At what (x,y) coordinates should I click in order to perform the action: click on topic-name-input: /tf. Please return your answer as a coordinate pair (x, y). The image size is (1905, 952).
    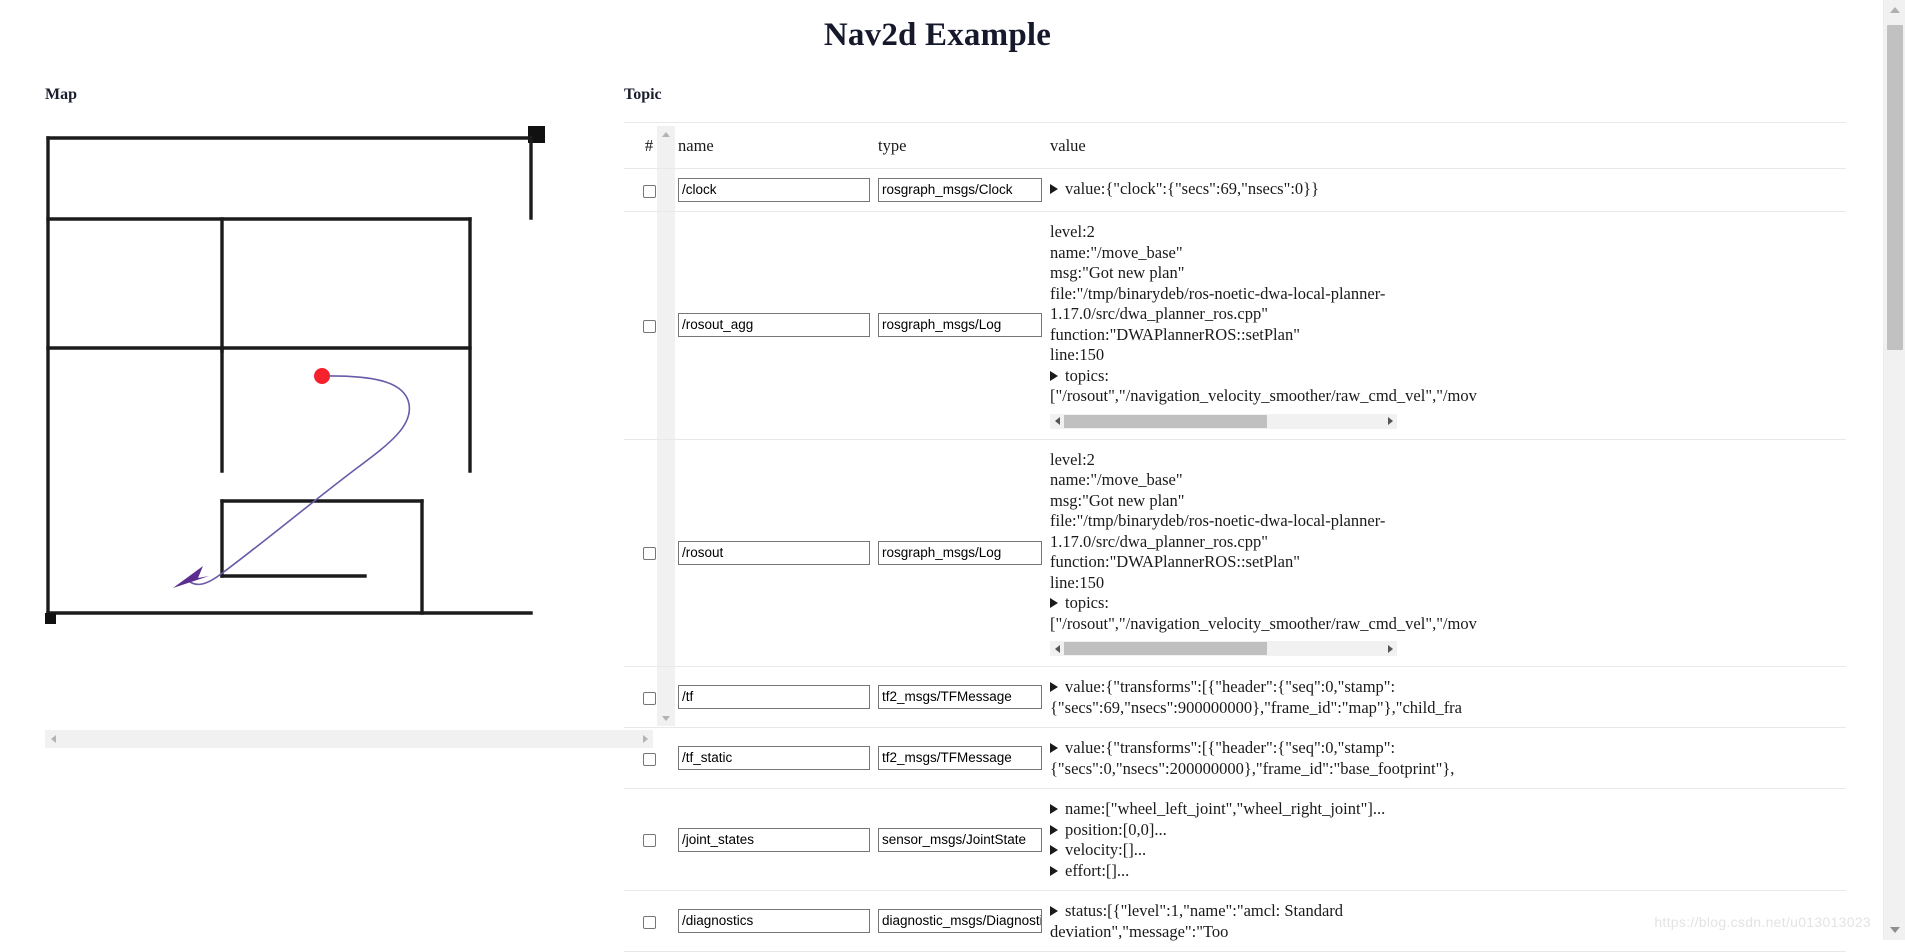
    Looking at the image, I should click on (774, 697).